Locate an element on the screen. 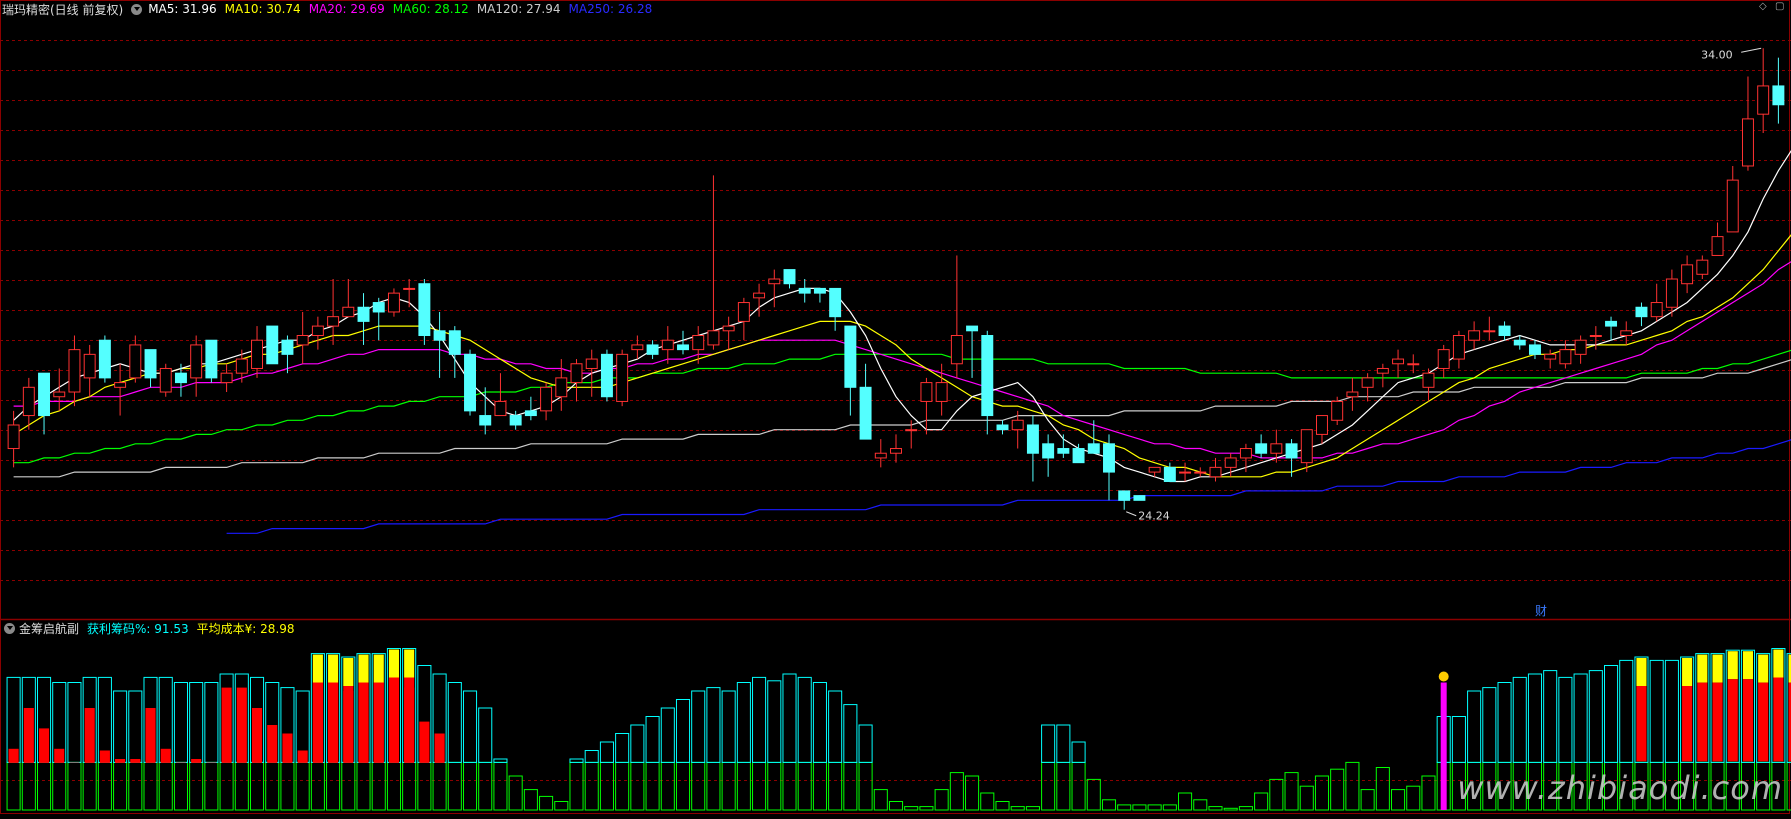 This screenshot has height=819, width=1791. ma120-line is located at coordinates (902, 418).